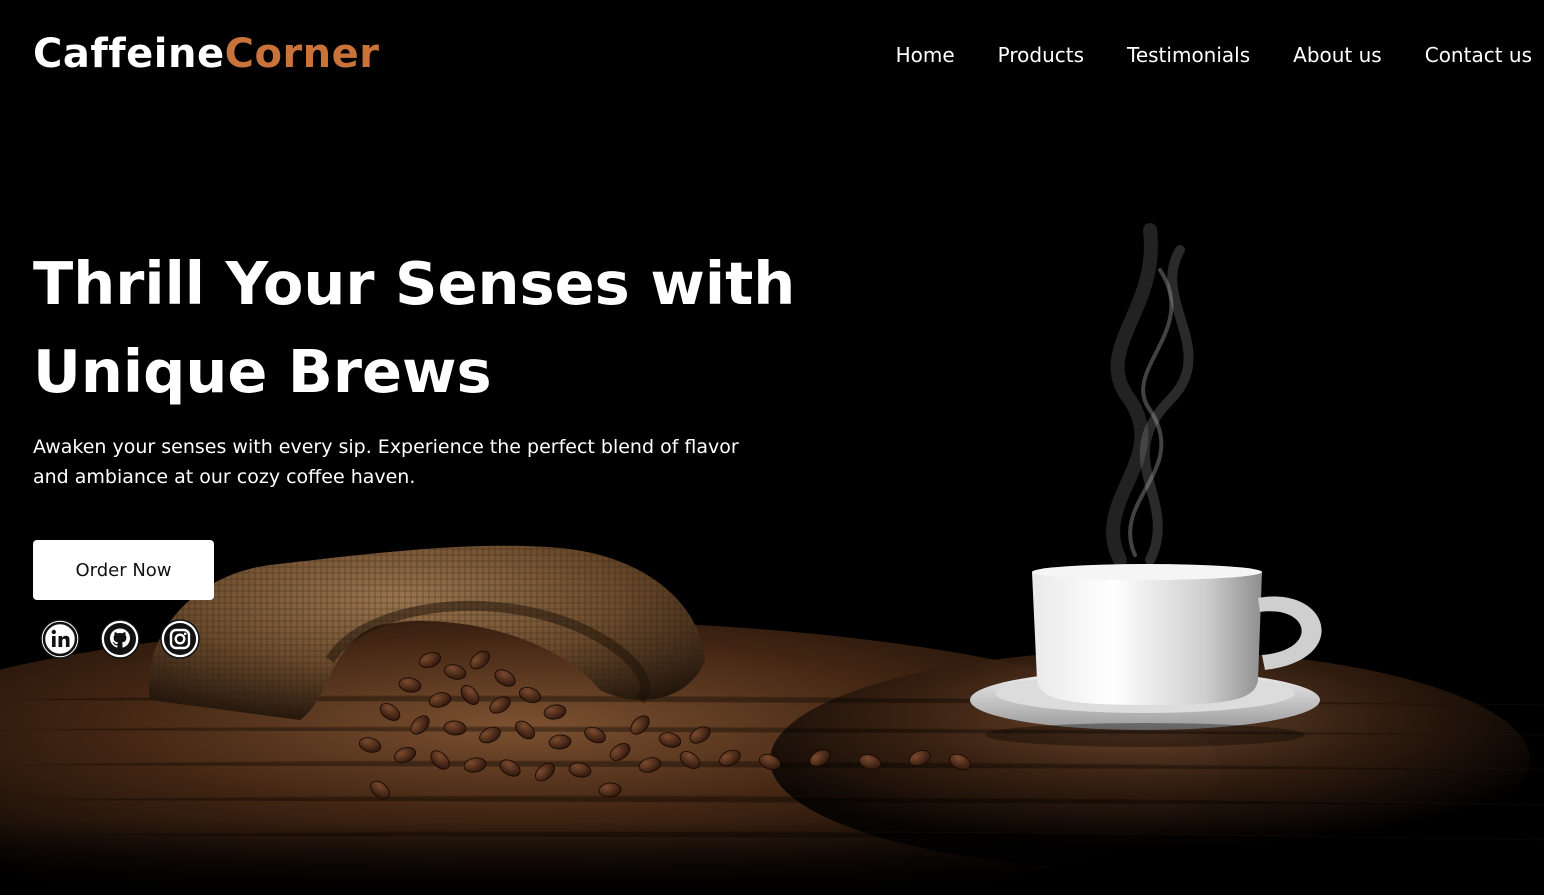 This screenshot has height=895, width=1544. Describe the element at coordinates (123, 570) in the screenshot. I see `order-now-button: Order Now` at that location.